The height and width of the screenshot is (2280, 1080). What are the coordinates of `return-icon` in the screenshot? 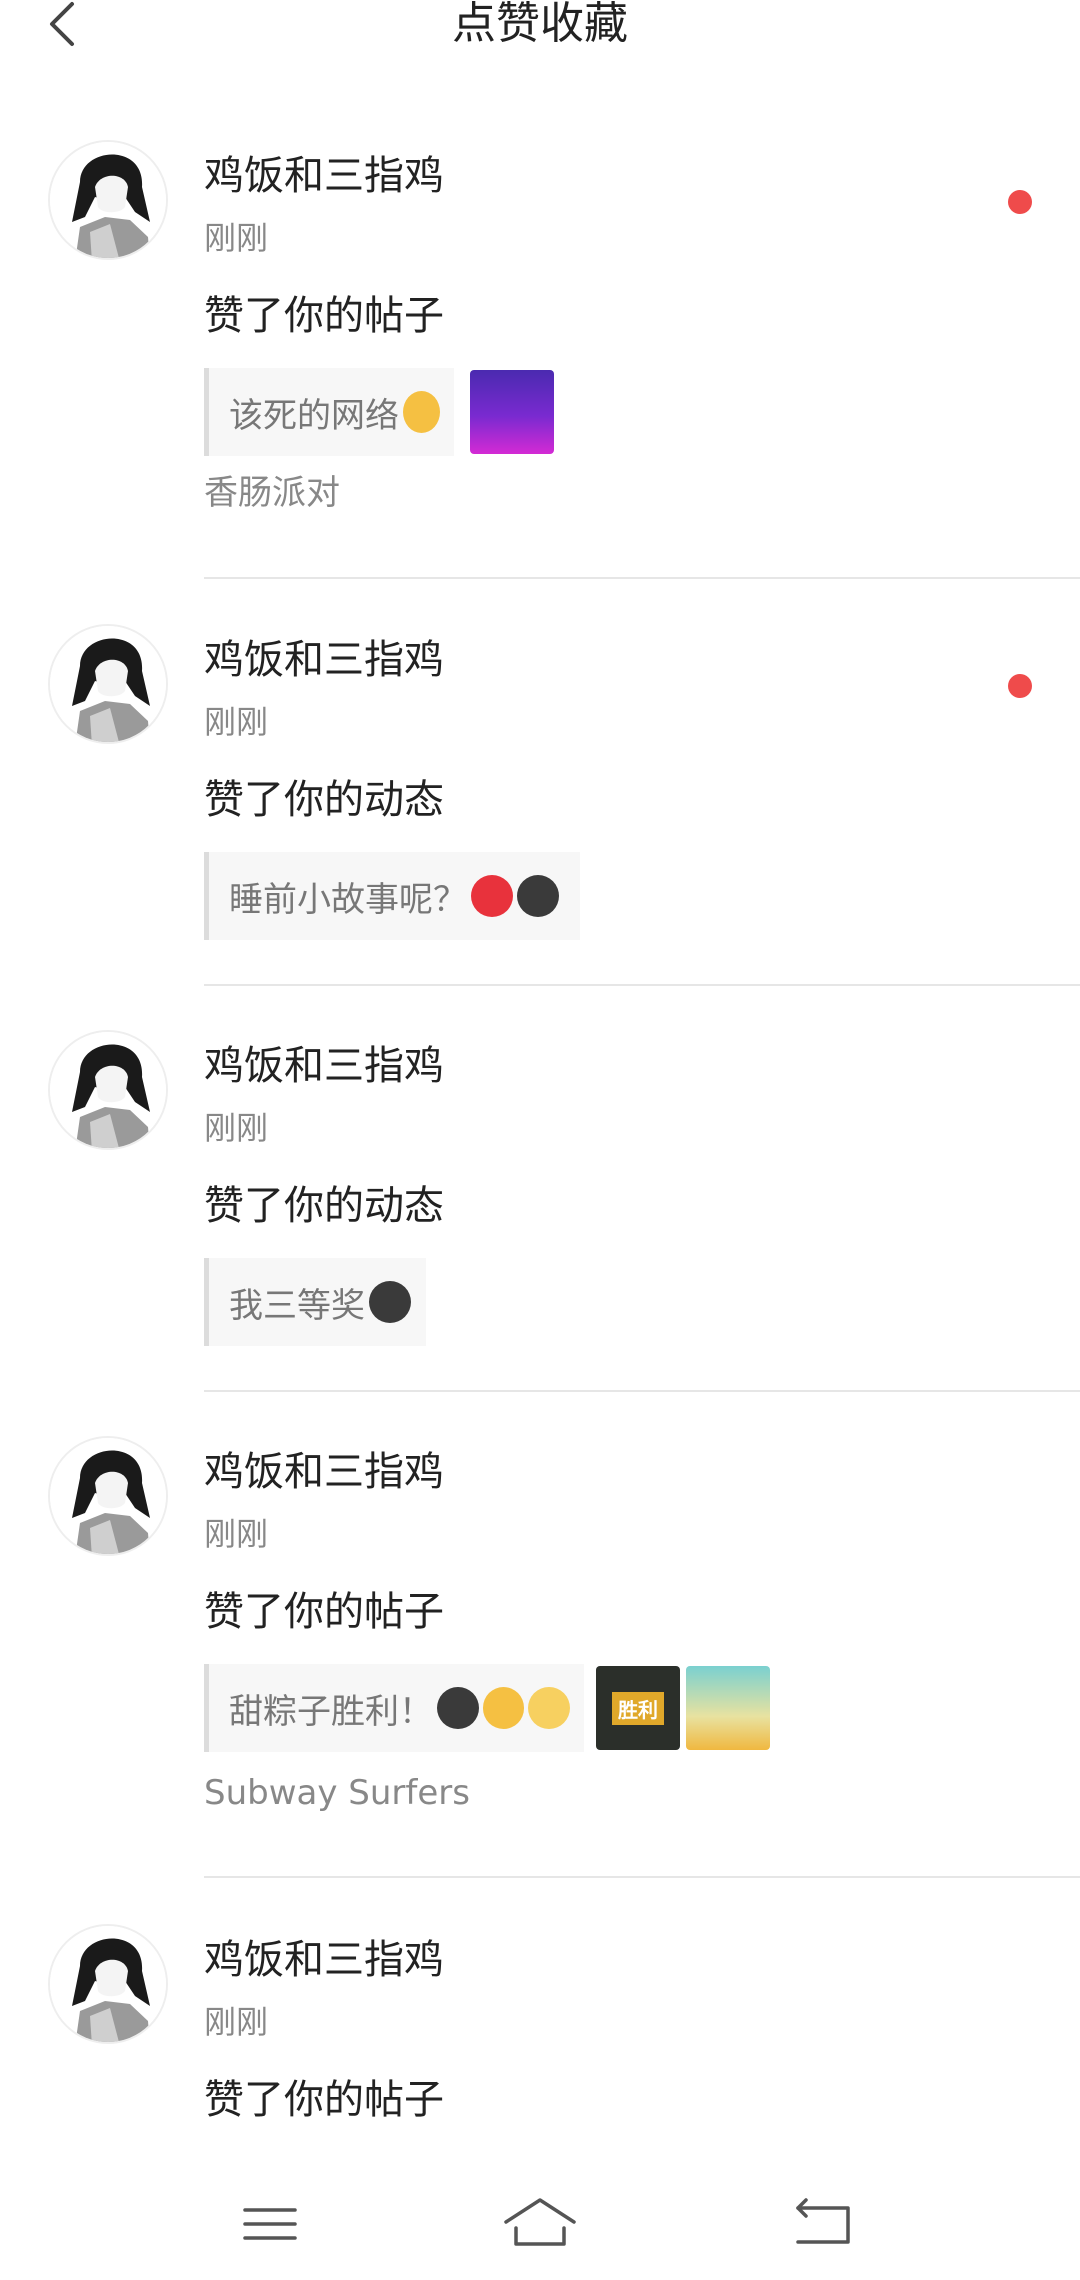 It's located at (823, 2221).